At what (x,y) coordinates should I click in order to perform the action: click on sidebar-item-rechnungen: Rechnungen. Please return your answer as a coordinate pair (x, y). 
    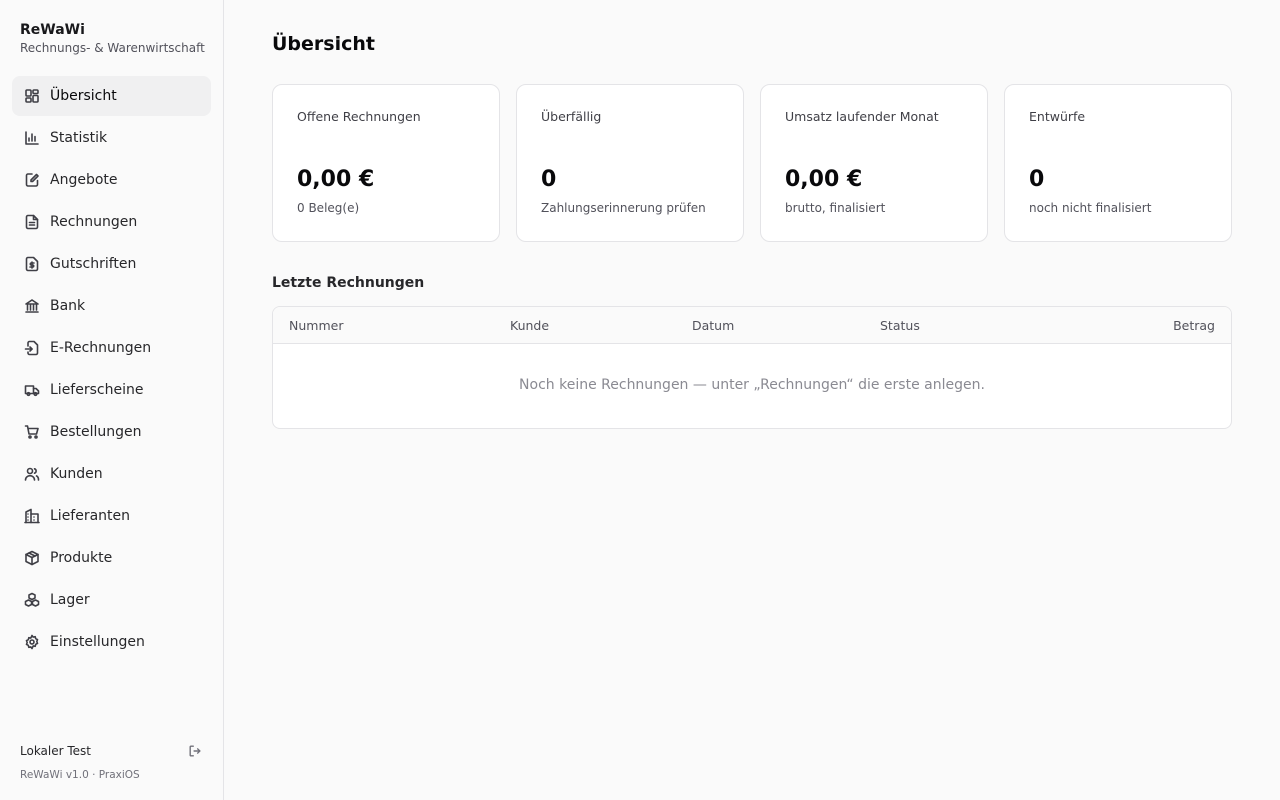
    Looking at the image, I should click on (111, 222).